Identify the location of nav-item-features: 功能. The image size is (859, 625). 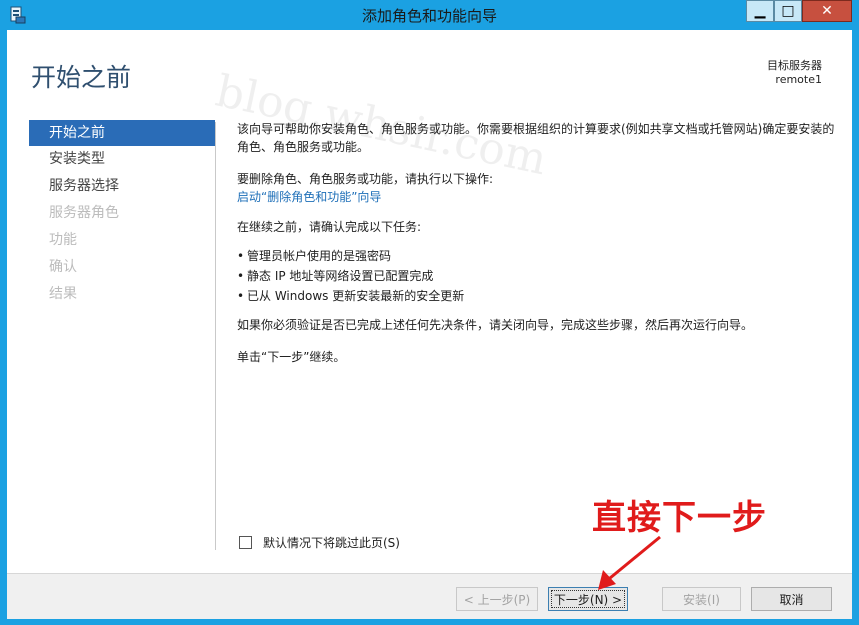
(63, 240).